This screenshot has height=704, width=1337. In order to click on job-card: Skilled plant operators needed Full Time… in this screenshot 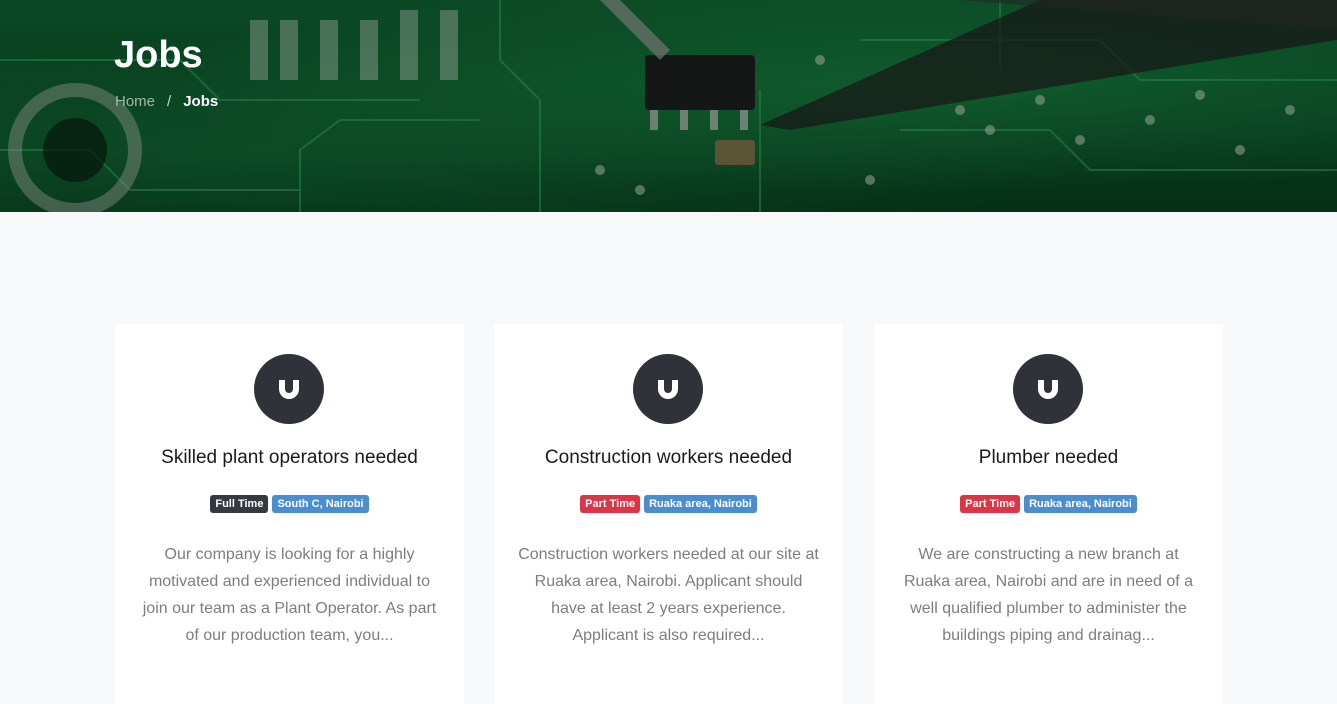, I will do `click(289, 514)`.